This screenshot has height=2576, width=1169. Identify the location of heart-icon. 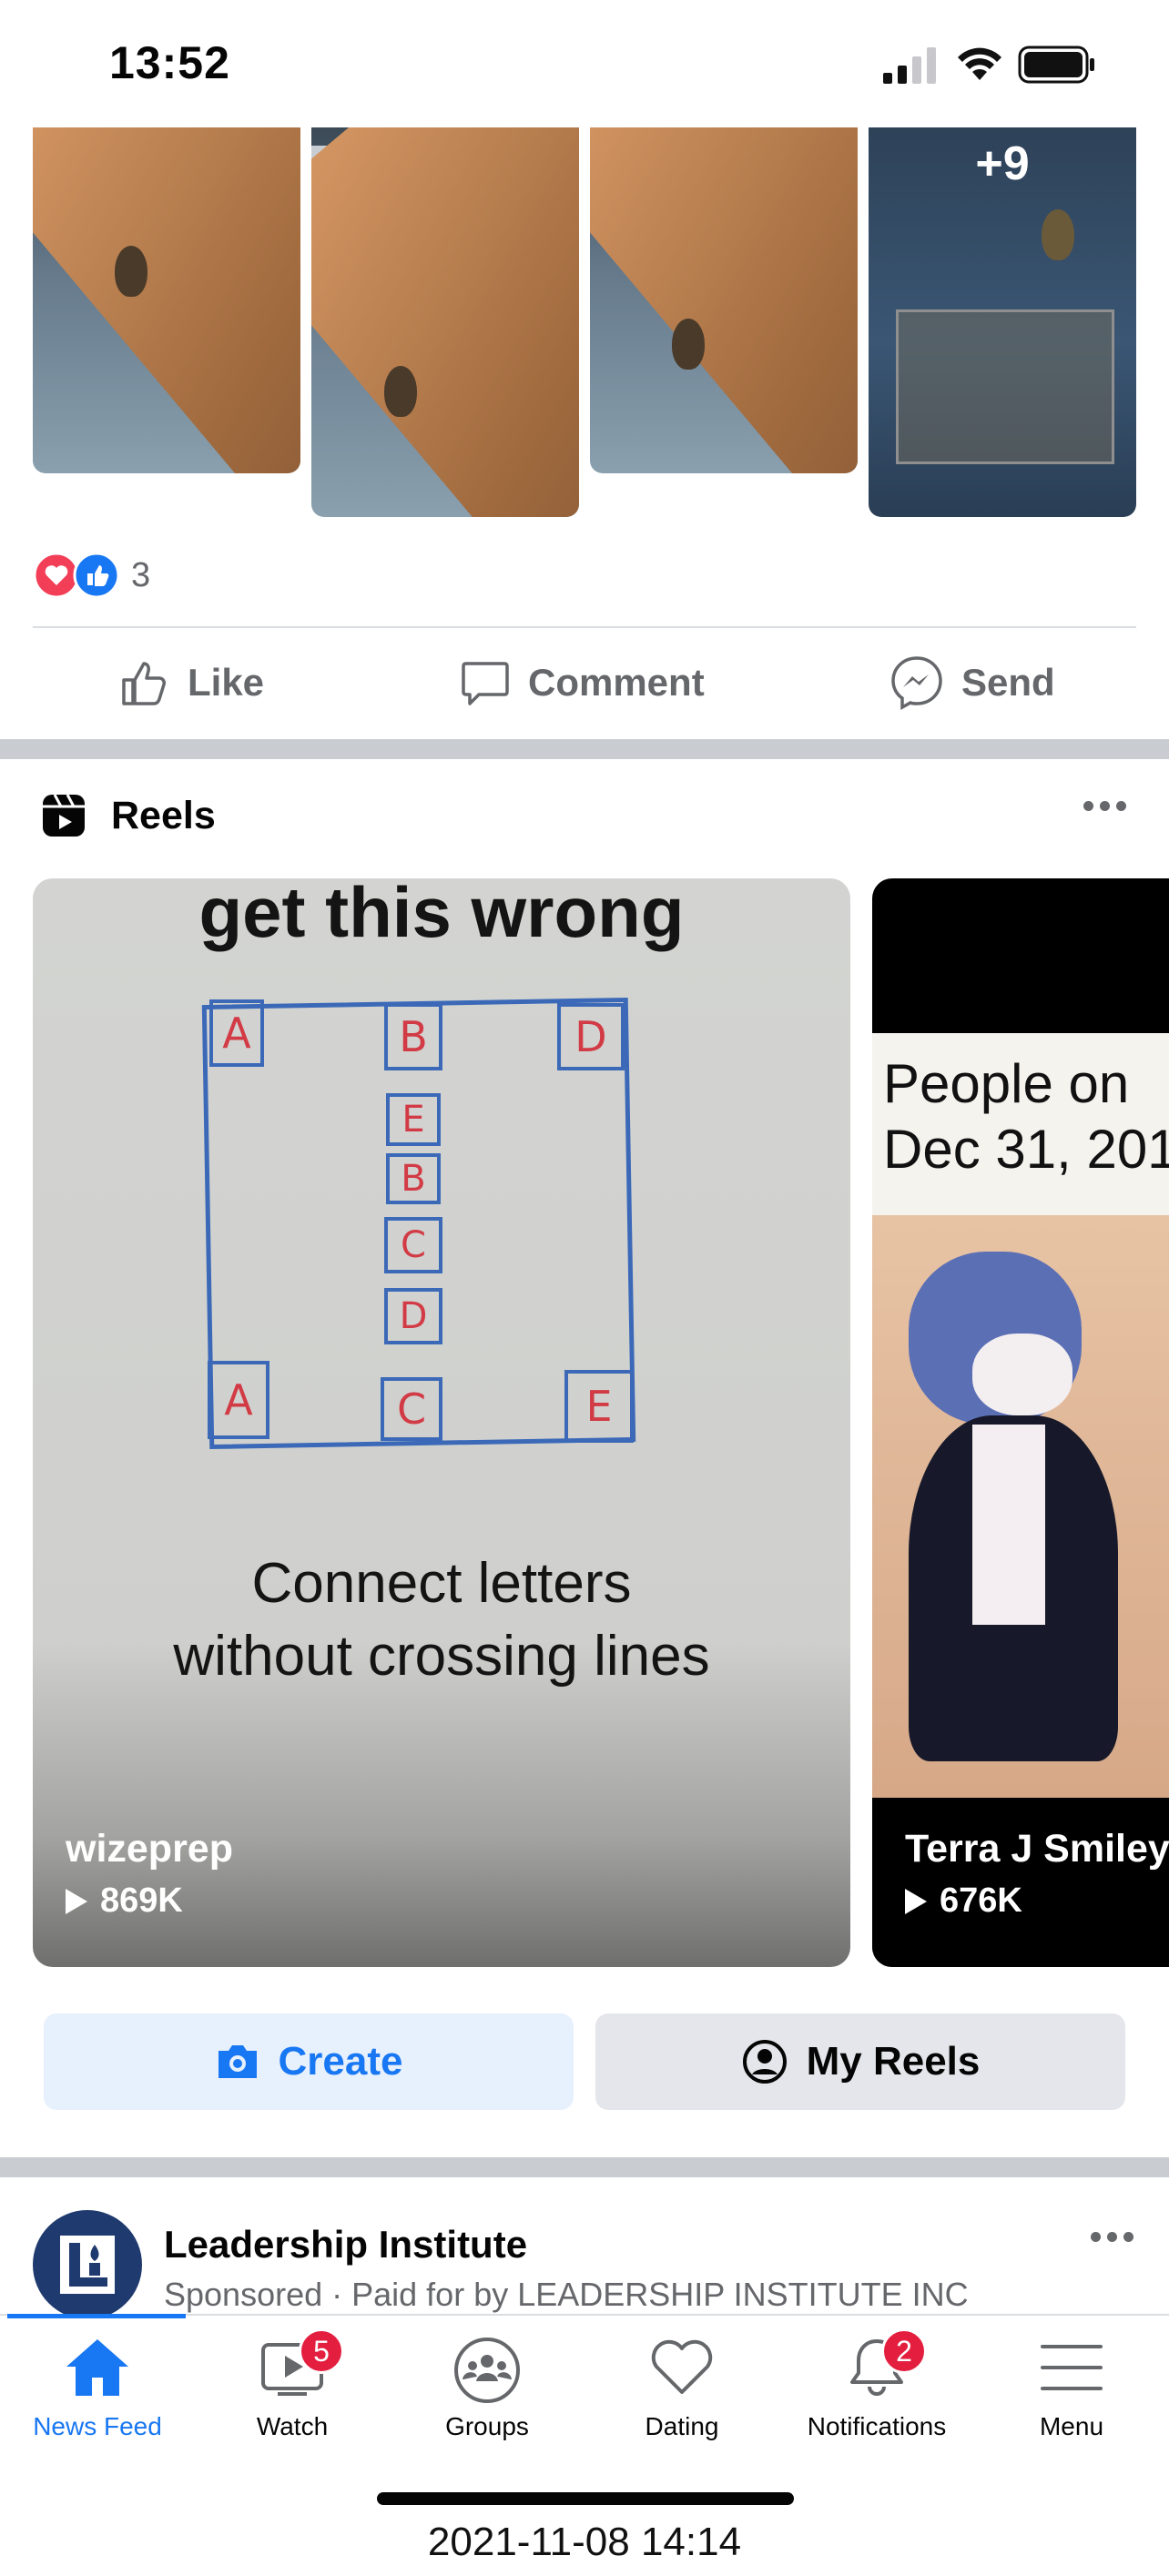
(682, 2366).